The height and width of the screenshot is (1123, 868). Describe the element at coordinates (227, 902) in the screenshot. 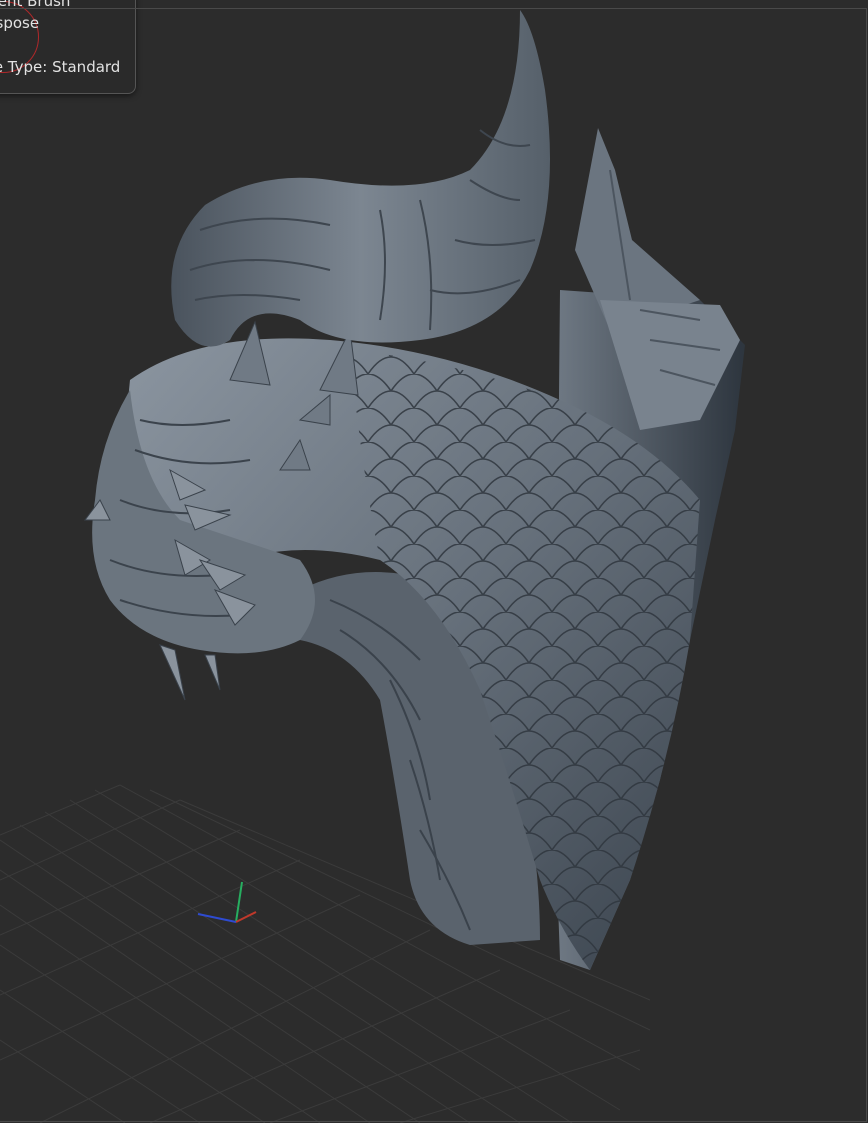

I see `axis-gizmo` at that location.